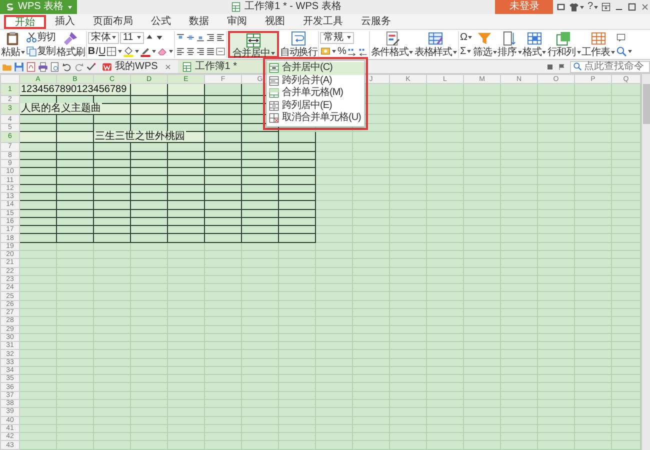  Describe the element at coordinates (293, 7) in the screenshot. I see `window-title: 工作簿1 * - WPS 表格` at that location.